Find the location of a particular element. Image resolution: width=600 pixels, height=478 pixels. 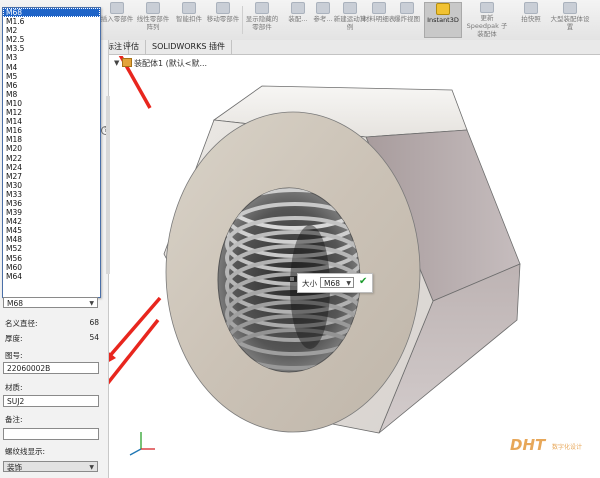

large-assembly-settings-button: 大型装配体设置 is located at coordinates (570, 20).